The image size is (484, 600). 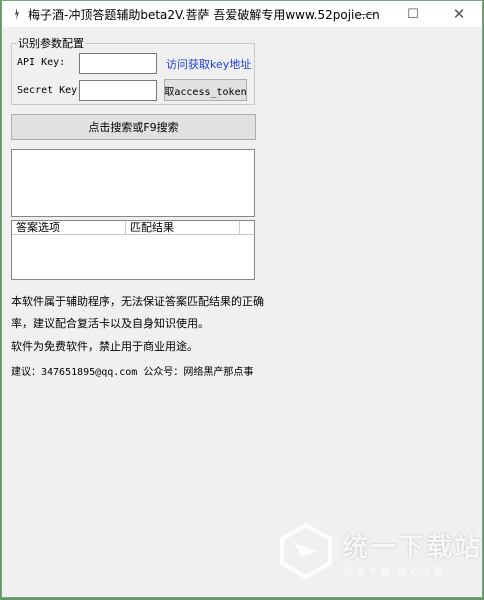 What do you see at coordinates (412, 548) in the screenshot?
I see `watermark-text: 统一下载站` at bounding box center [412, 548].